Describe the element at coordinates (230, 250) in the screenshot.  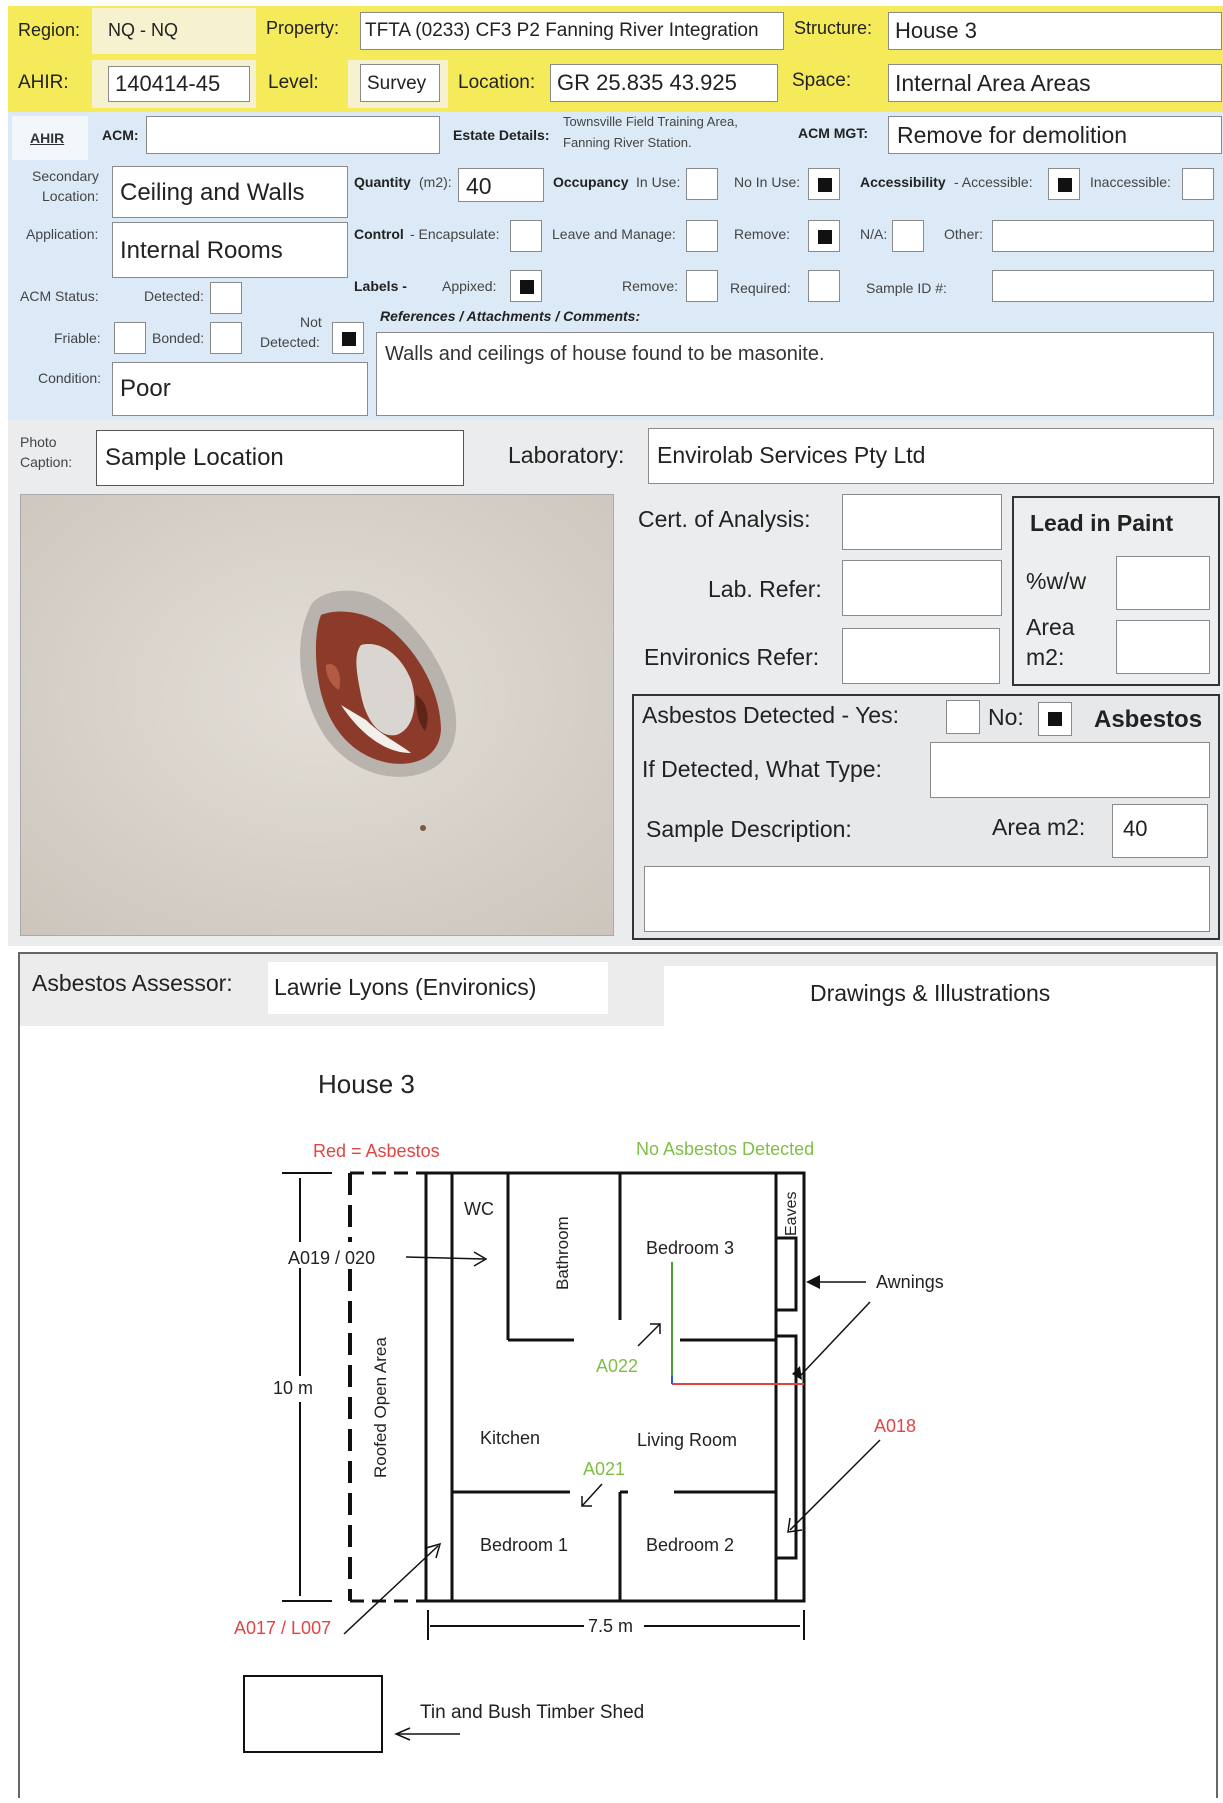
I see `application-field: Internal Rooms` at that location.